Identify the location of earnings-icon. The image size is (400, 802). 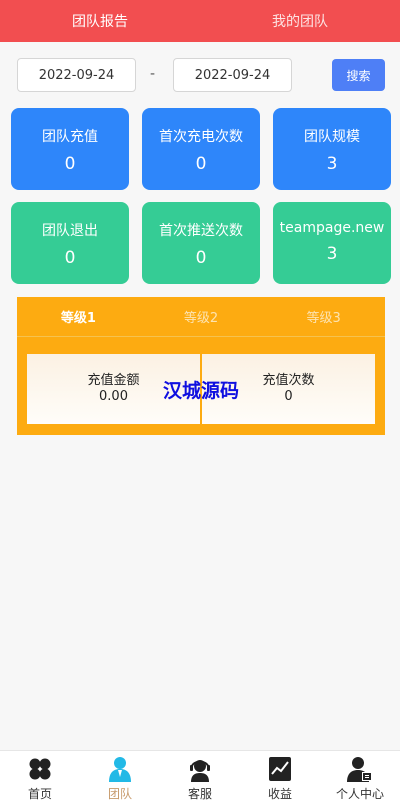
(280, 769).